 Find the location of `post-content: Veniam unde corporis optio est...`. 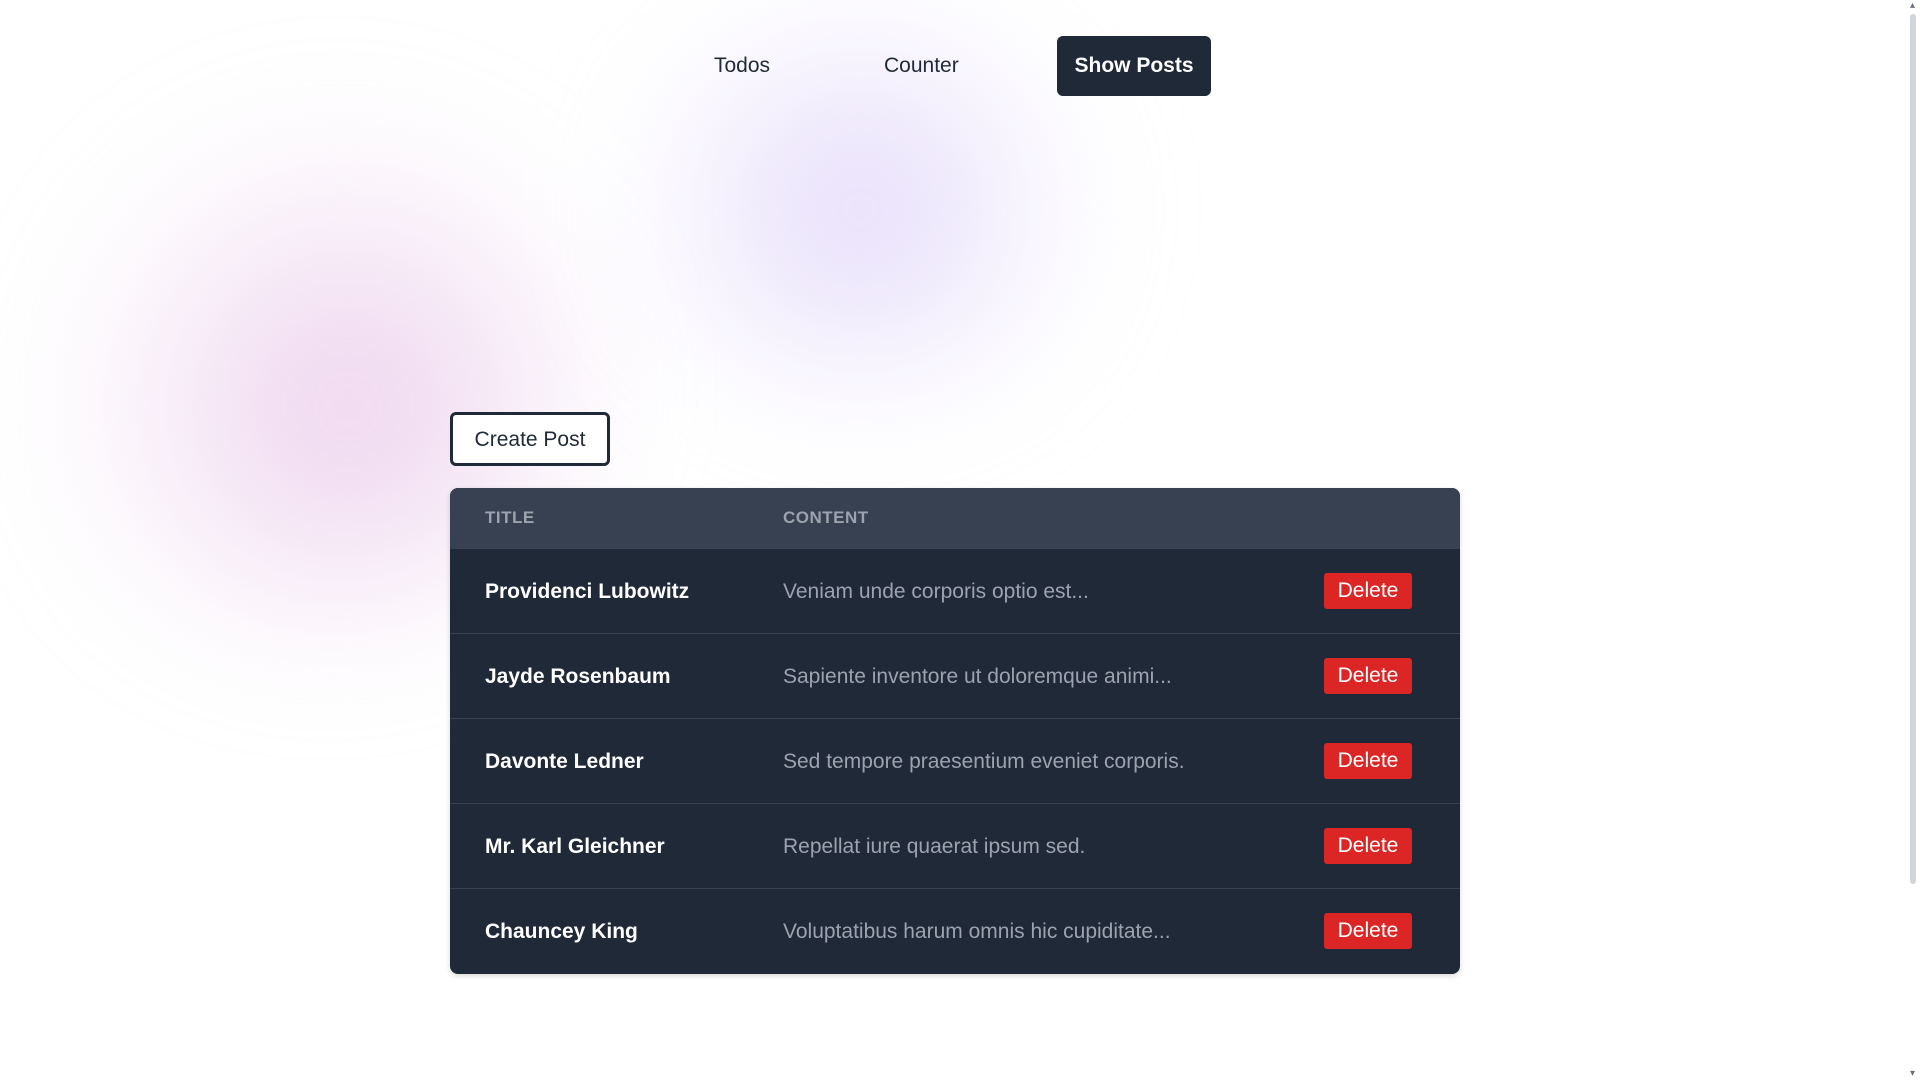

post-content: Veniam unde corporis optio est... is located at coordinates (936, 591).